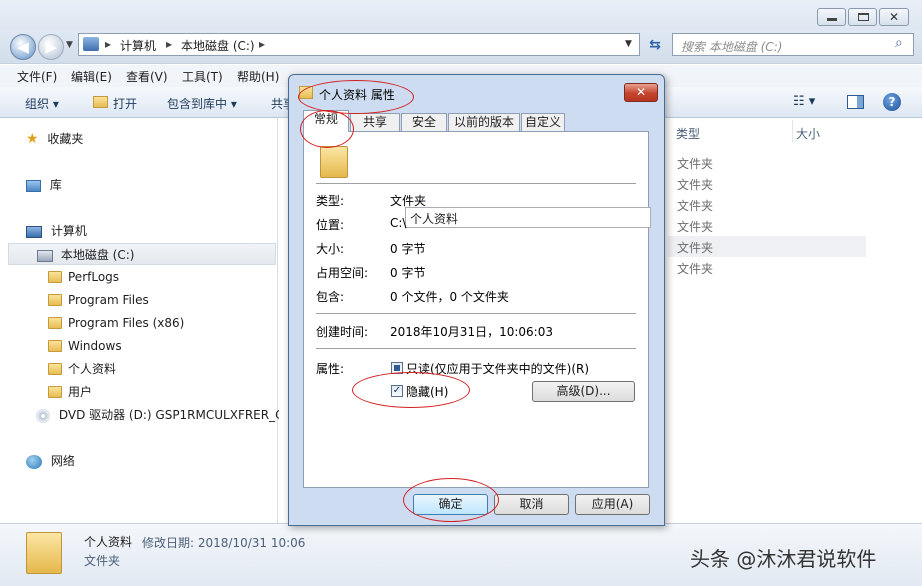  Describe the element at coordinates (449, 297) in the screenshot. I see `prop-value-contains: 0 个文件，0 个文件夹` at that location.